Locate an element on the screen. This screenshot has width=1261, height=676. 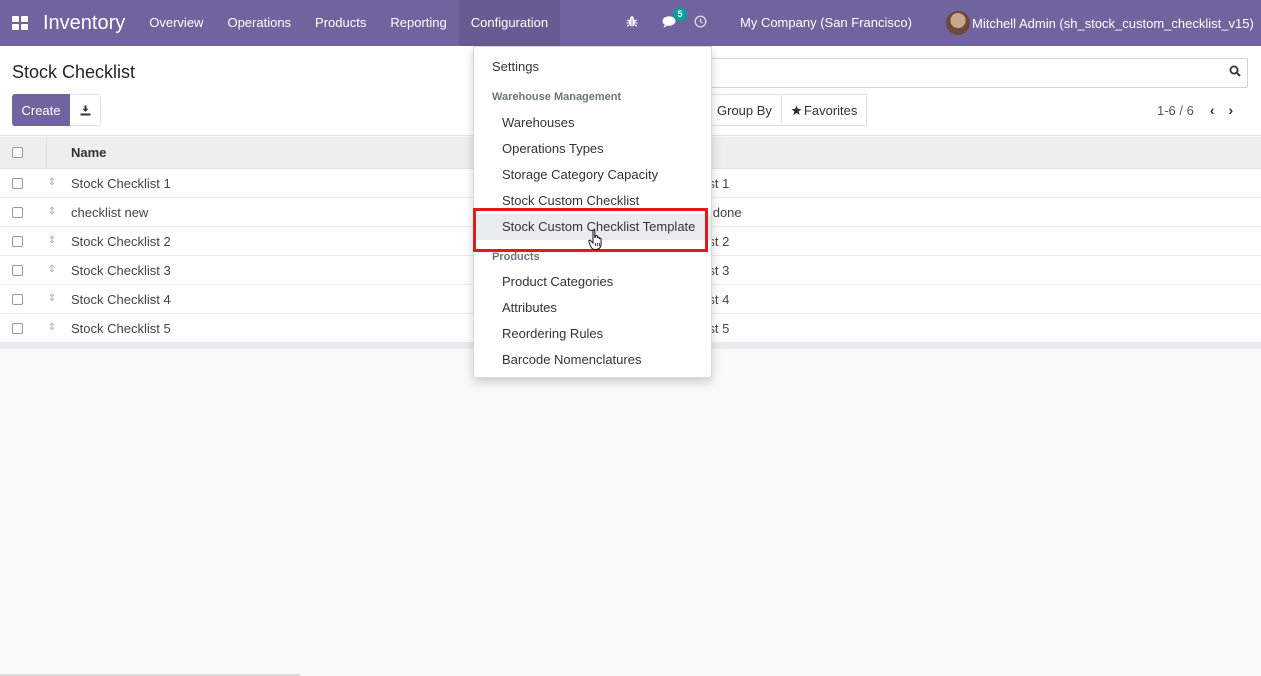
bug-icon is located at coordinates (632, 23).